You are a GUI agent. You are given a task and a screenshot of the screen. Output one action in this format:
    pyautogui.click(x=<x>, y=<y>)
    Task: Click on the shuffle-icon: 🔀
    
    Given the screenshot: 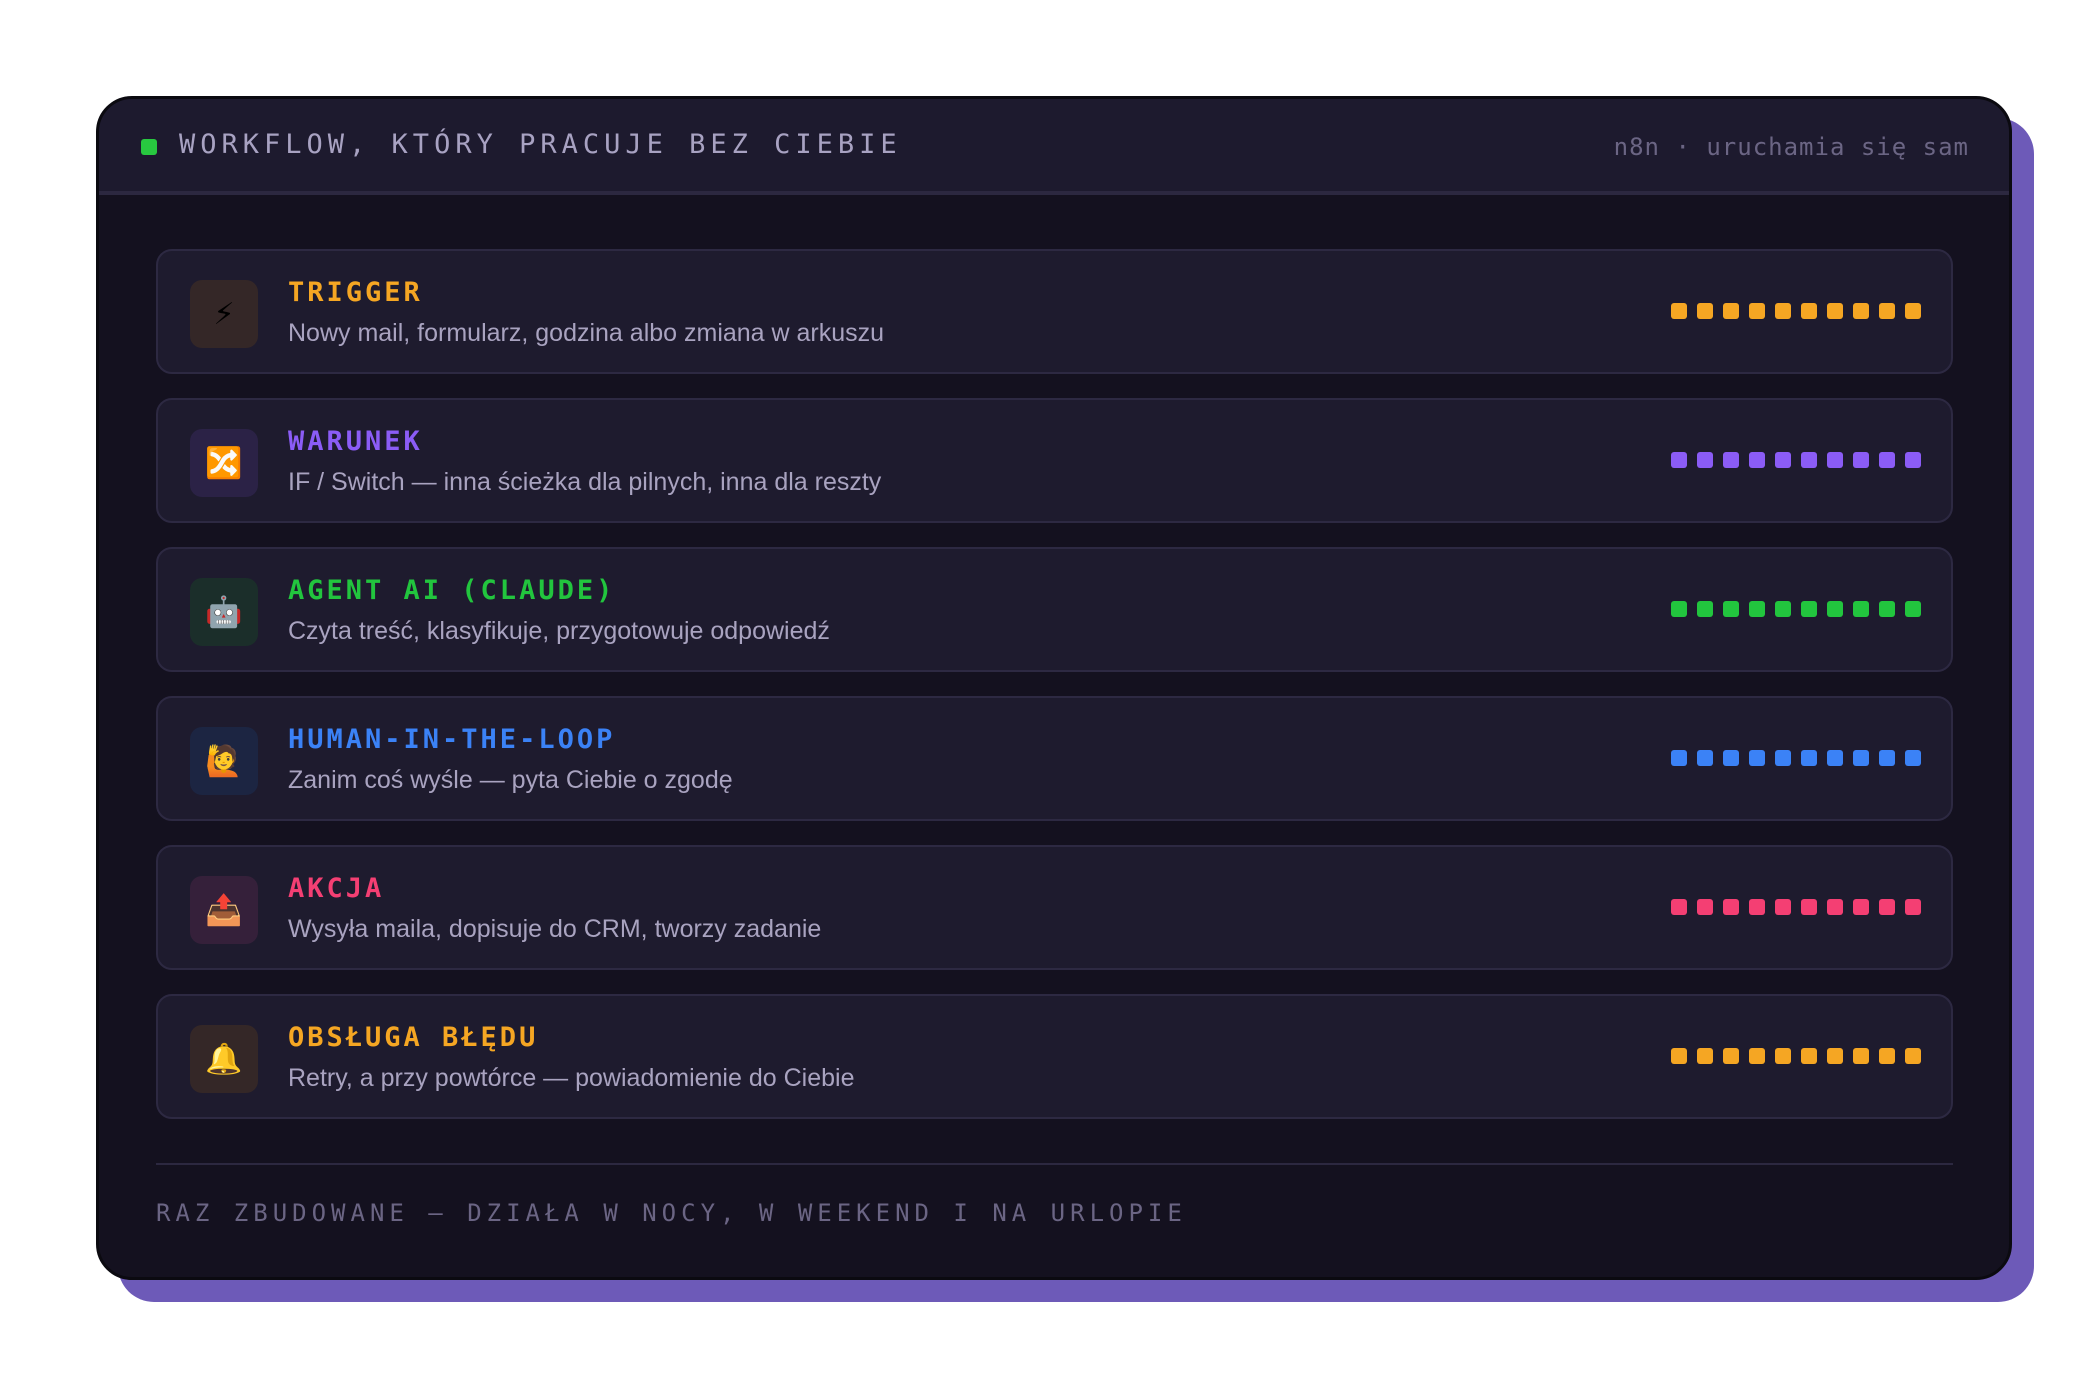 What is the action you would take?
    pyautogui.click(x=224, y=463)
    